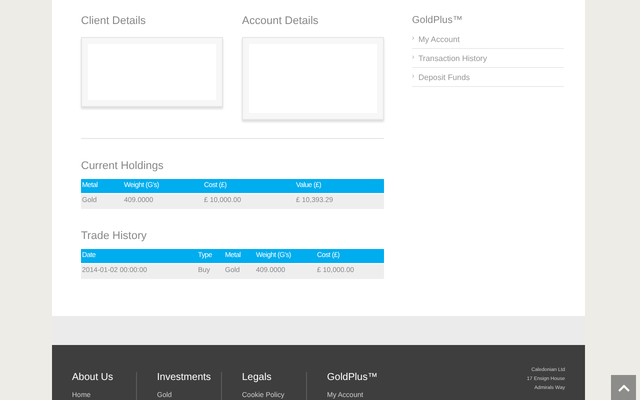  Describe the element at coordinates (281, 21) in the screenshot. I see `section-heading: Account Details` at that location.